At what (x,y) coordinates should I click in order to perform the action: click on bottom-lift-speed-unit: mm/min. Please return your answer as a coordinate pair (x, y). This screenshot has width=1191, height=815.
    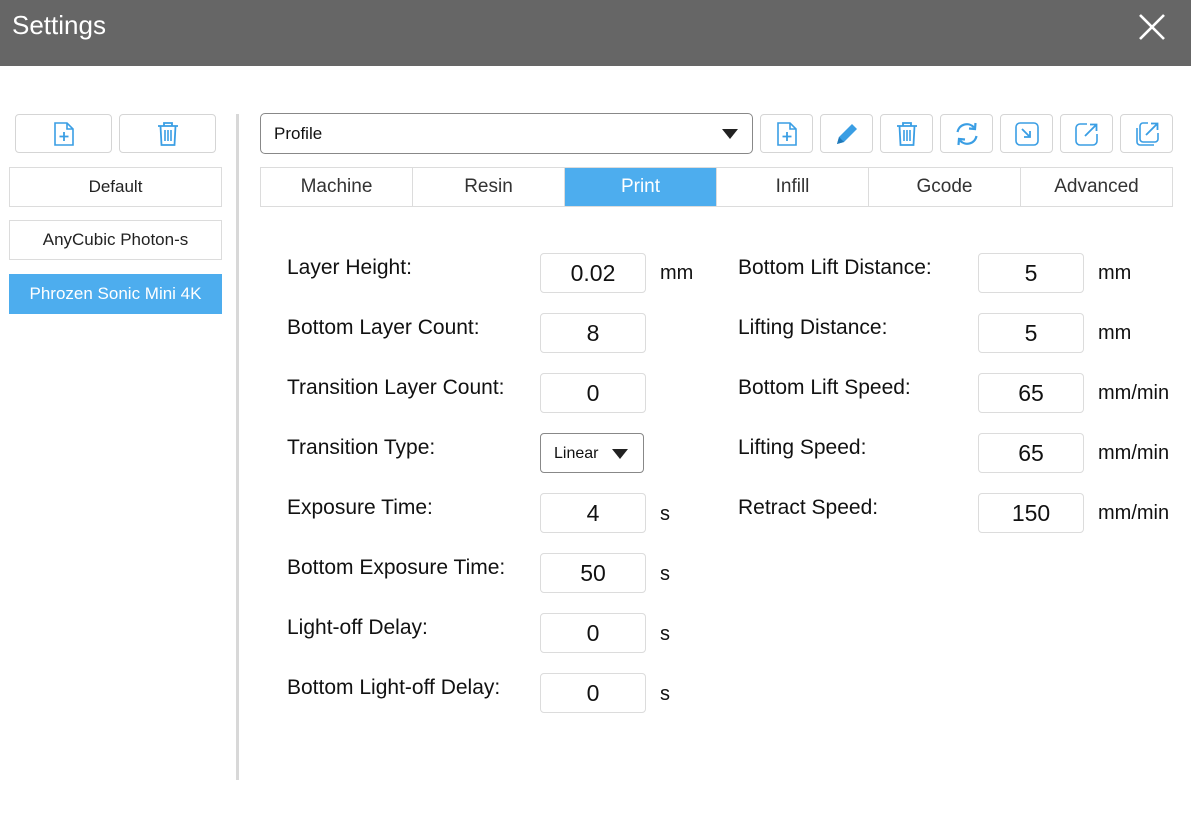
    Looking at the image, I should click on (1134, 393).